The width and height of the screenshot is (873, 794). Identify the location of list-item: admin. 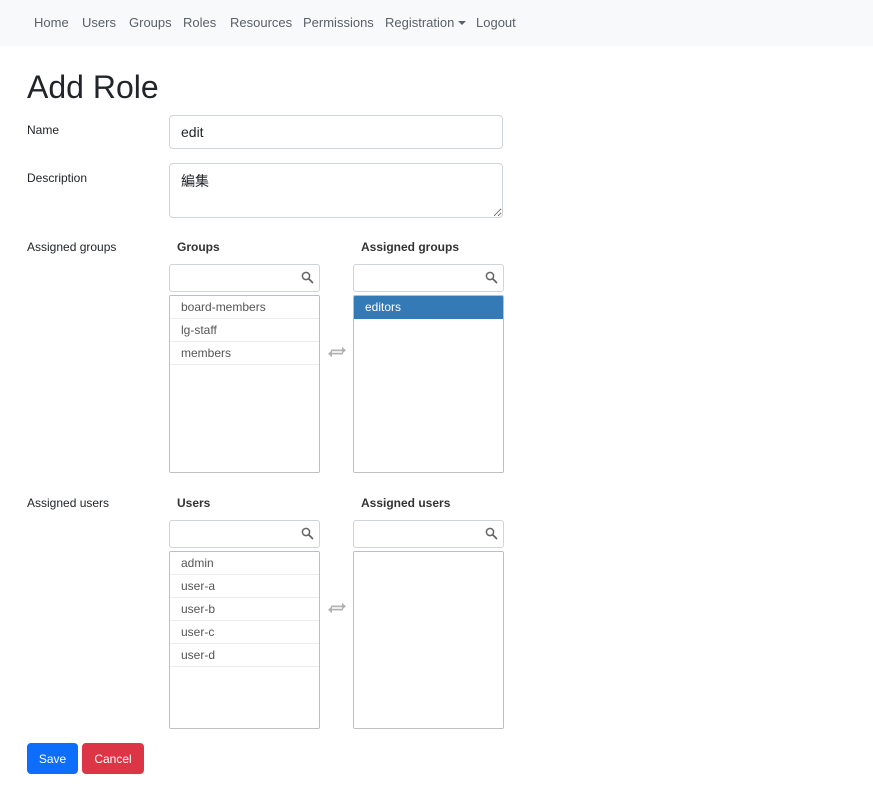
(244, 563).